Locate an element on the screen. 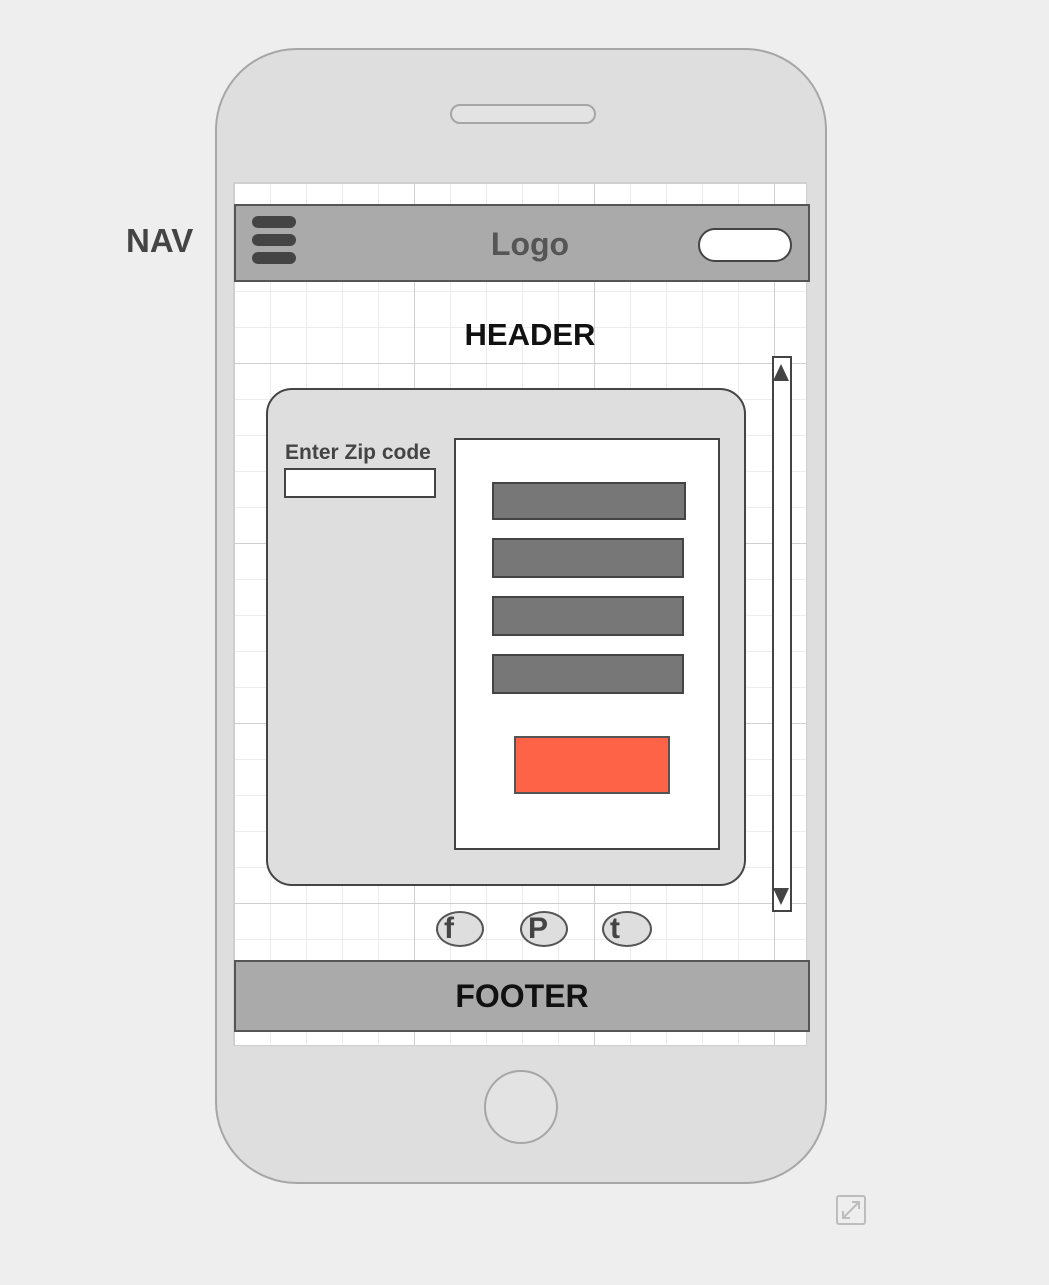 The height and width of the screenshot is (1285, 1049). submit-button is located at coordinates (592, 765).